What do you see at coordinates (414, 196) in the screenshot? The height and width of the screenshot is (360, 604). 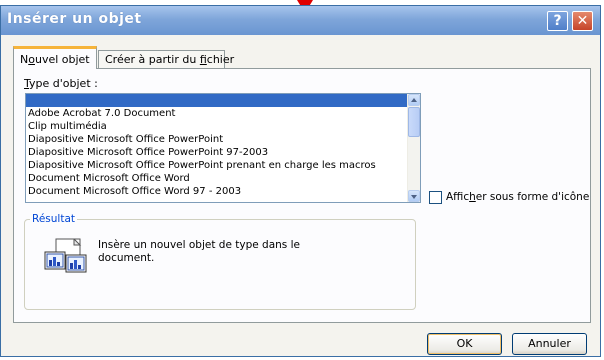 I see `scroll-down-icon` at bounding box center [414, 196].